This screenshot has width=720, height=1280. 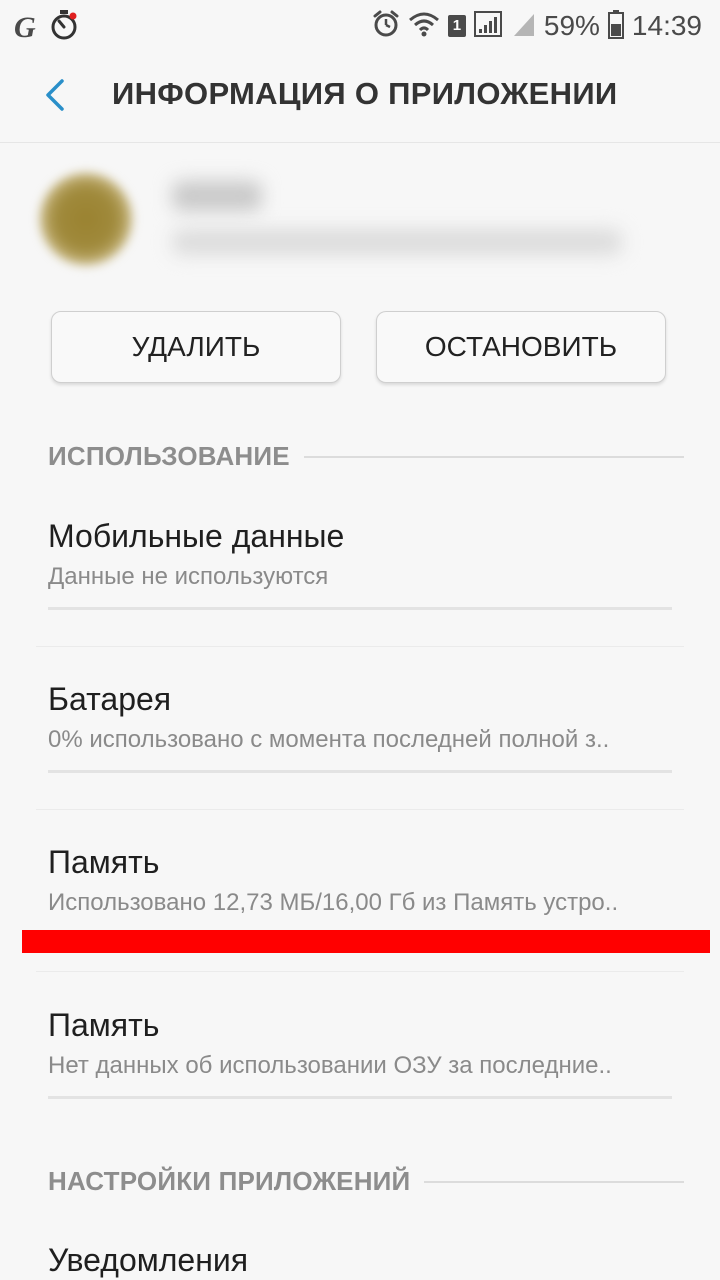 I want to click on list-item-mobile-data: Мобильные данные Данные не используются, so click(x=360, y=554).